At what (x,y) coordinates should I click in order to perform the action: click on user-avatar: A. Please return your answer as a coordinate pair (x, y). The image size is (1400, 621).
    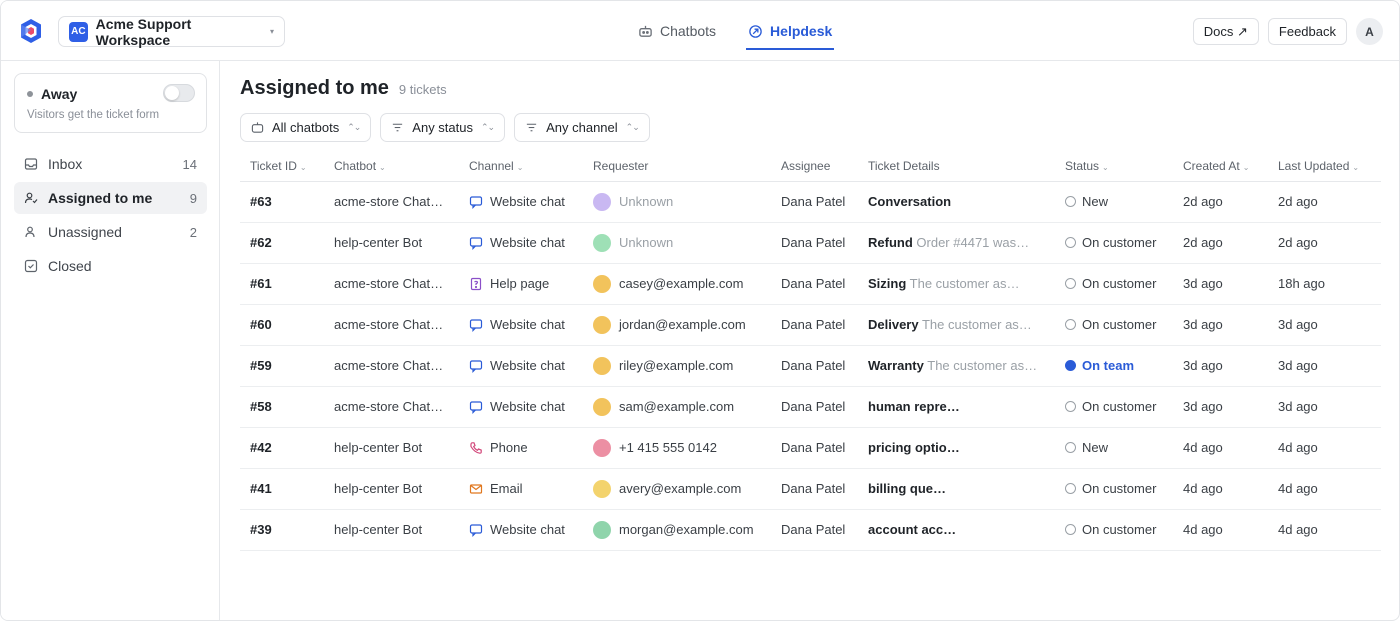
    Looking at the image, I should click on (1369, 31).